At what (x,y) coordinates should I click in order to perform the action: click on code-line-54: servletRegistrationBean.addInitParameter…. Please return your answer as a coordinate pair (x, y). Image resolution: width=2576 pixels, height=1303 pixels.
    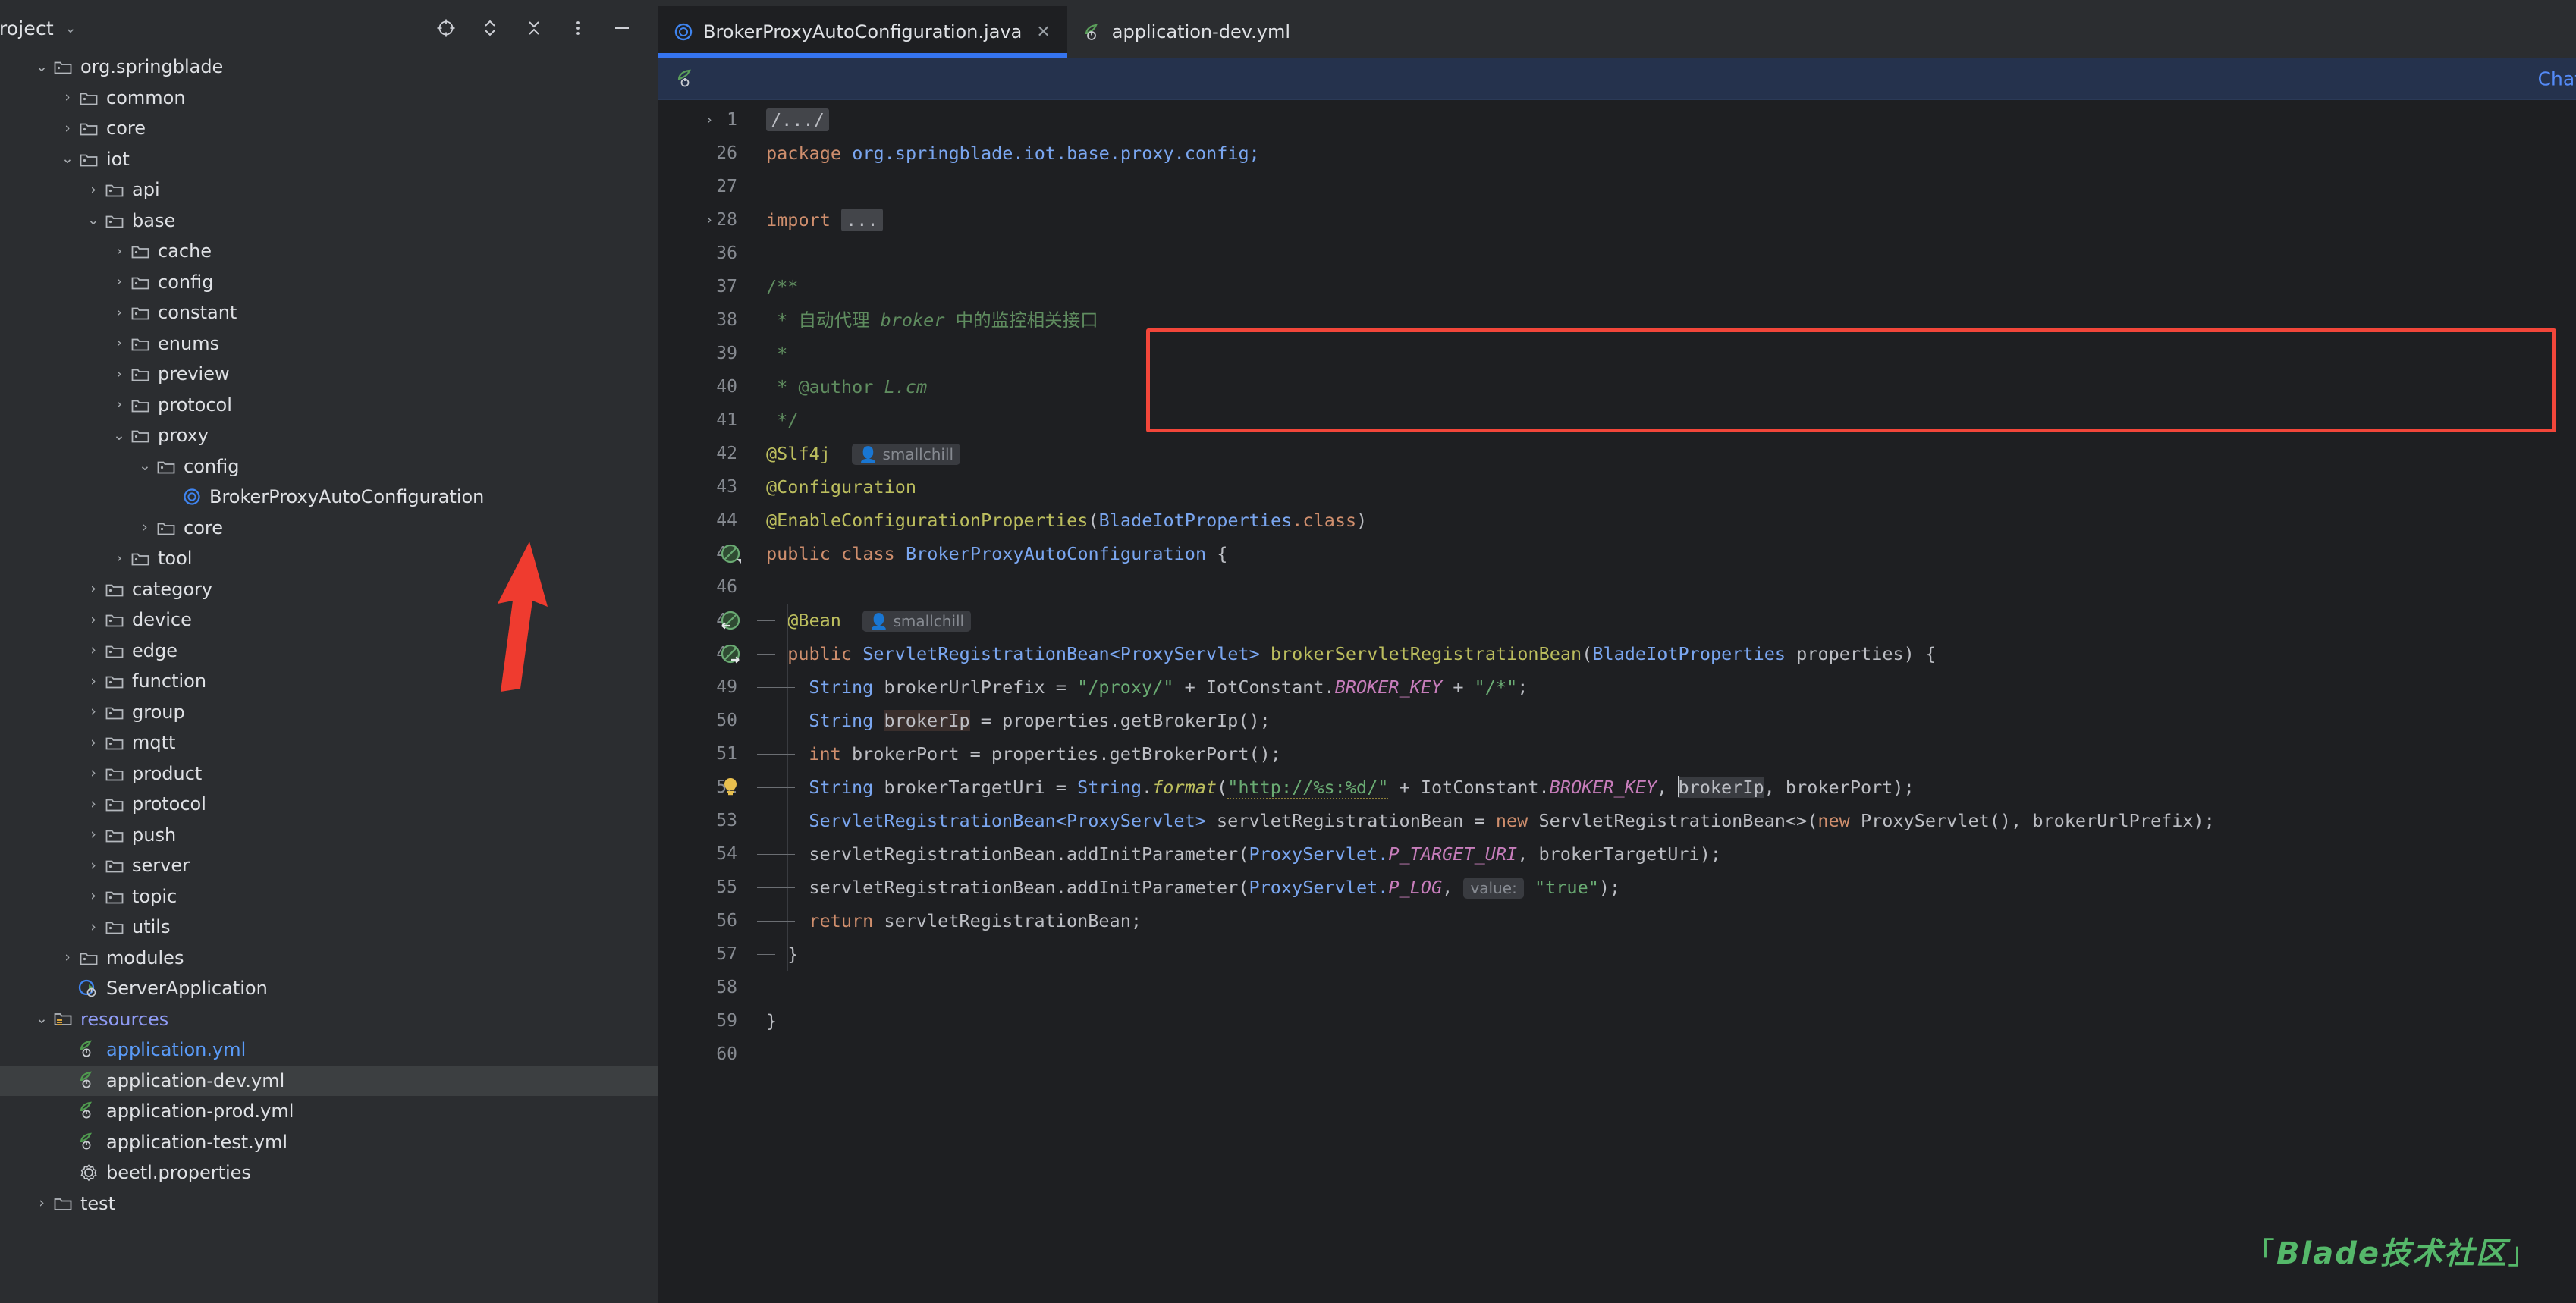
    Looking at the image, I should click on (1235, 854).